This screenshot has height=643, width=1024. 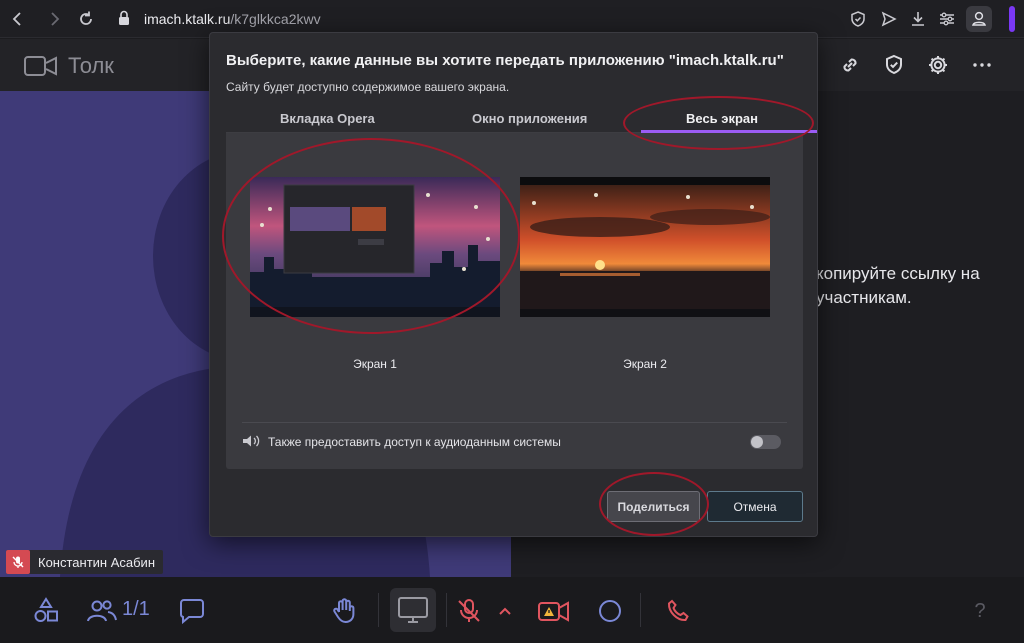 I want to click on screen-1-thumbnail, so click(x=375, y=247).